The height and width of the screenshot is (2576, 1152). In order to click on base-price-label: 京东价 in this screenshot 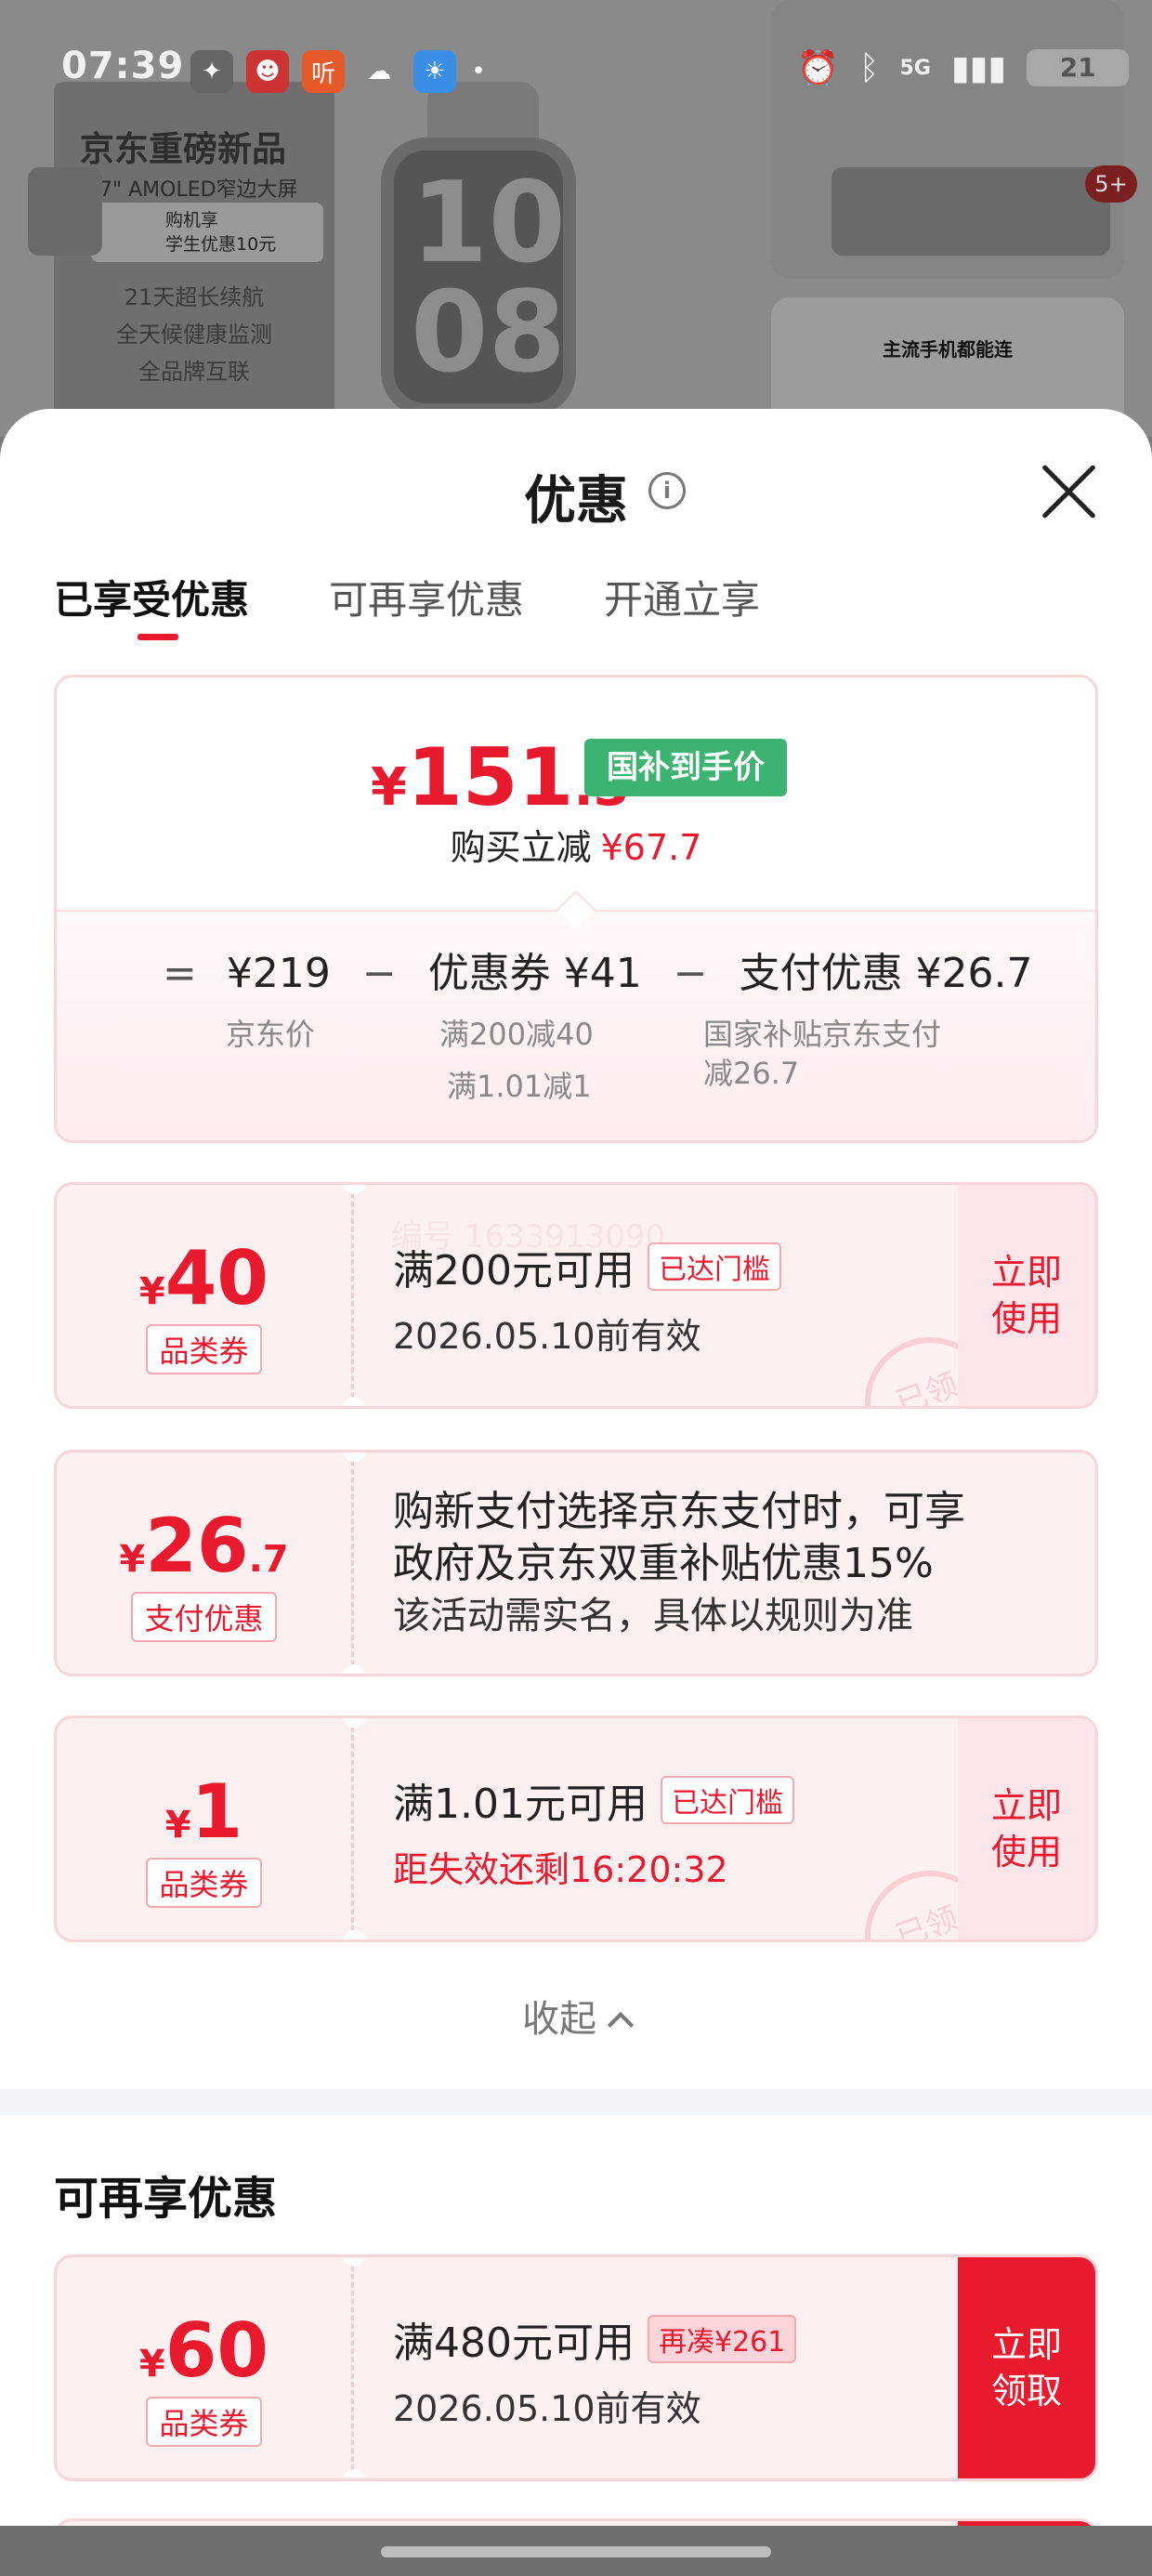, I will do `click(271, 1034)`.